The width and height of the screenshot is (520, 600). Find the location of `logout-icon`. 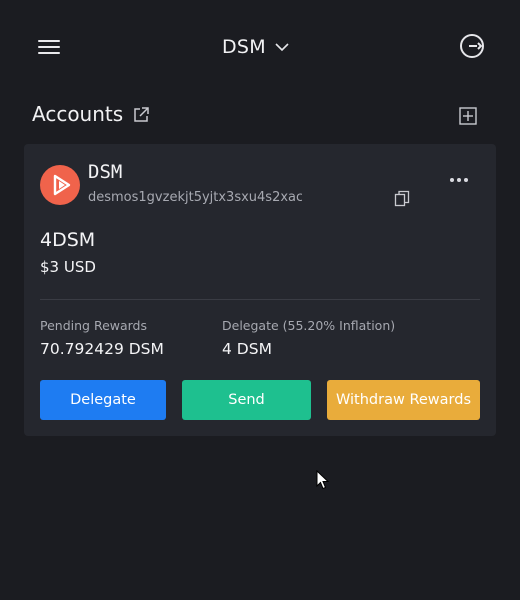

logout-icon is located at coordinates (472, 46).